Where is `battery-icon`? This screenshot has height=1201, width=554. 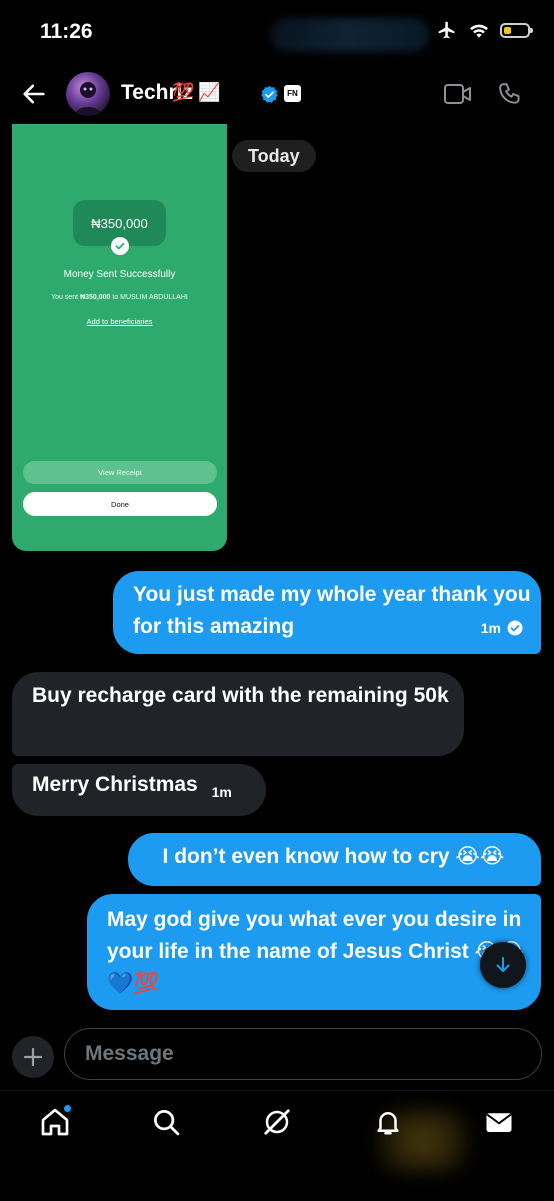
battery-icon is located at coordinates (516, 30).